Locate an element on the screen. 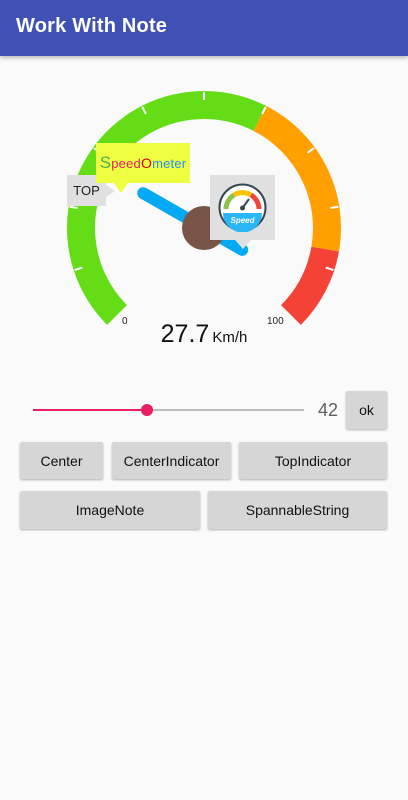 Image resolution: width=408 pixels, height=800 pixels. spannable-part-4: meter is located at coordinates (169, 163).